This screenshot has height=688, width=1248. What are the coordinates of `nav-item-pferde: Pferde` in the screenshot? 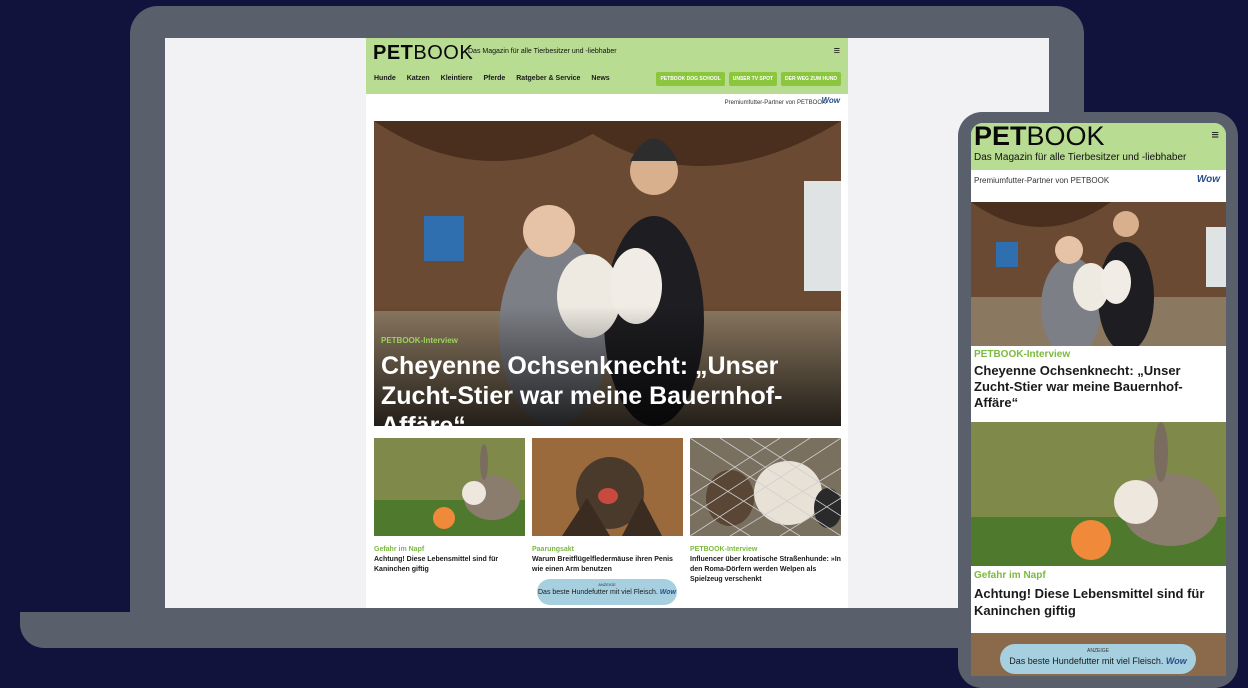 It's located at (495, 78).